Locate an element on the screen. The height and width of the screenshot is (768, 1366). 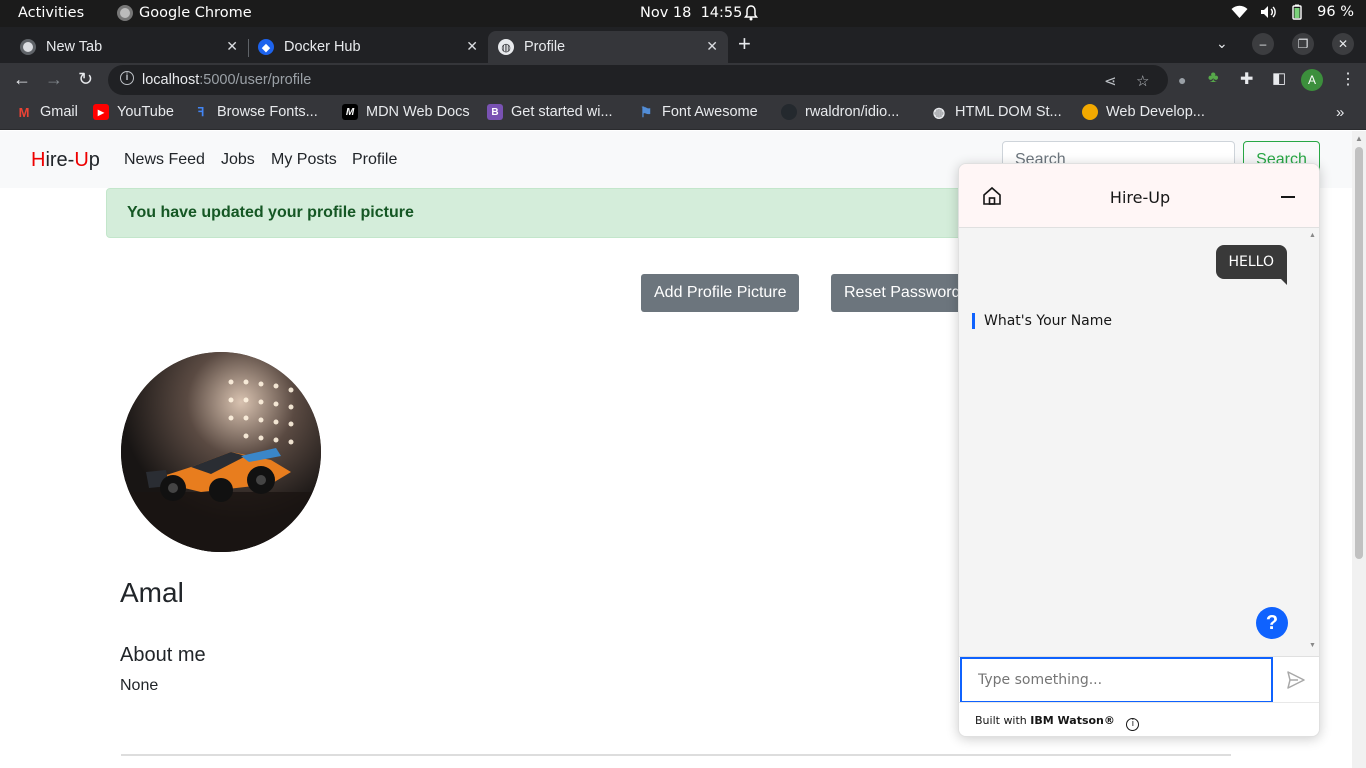
tree-extension-icon: ♣ is located at coordinates (1213, 78).